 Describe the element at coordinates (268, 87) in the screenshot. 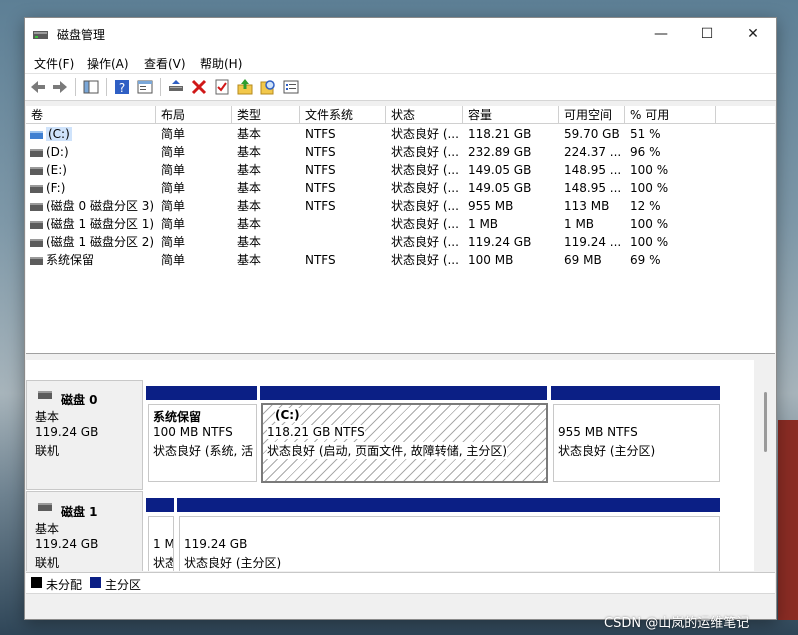

I see `search-icon` at that location.